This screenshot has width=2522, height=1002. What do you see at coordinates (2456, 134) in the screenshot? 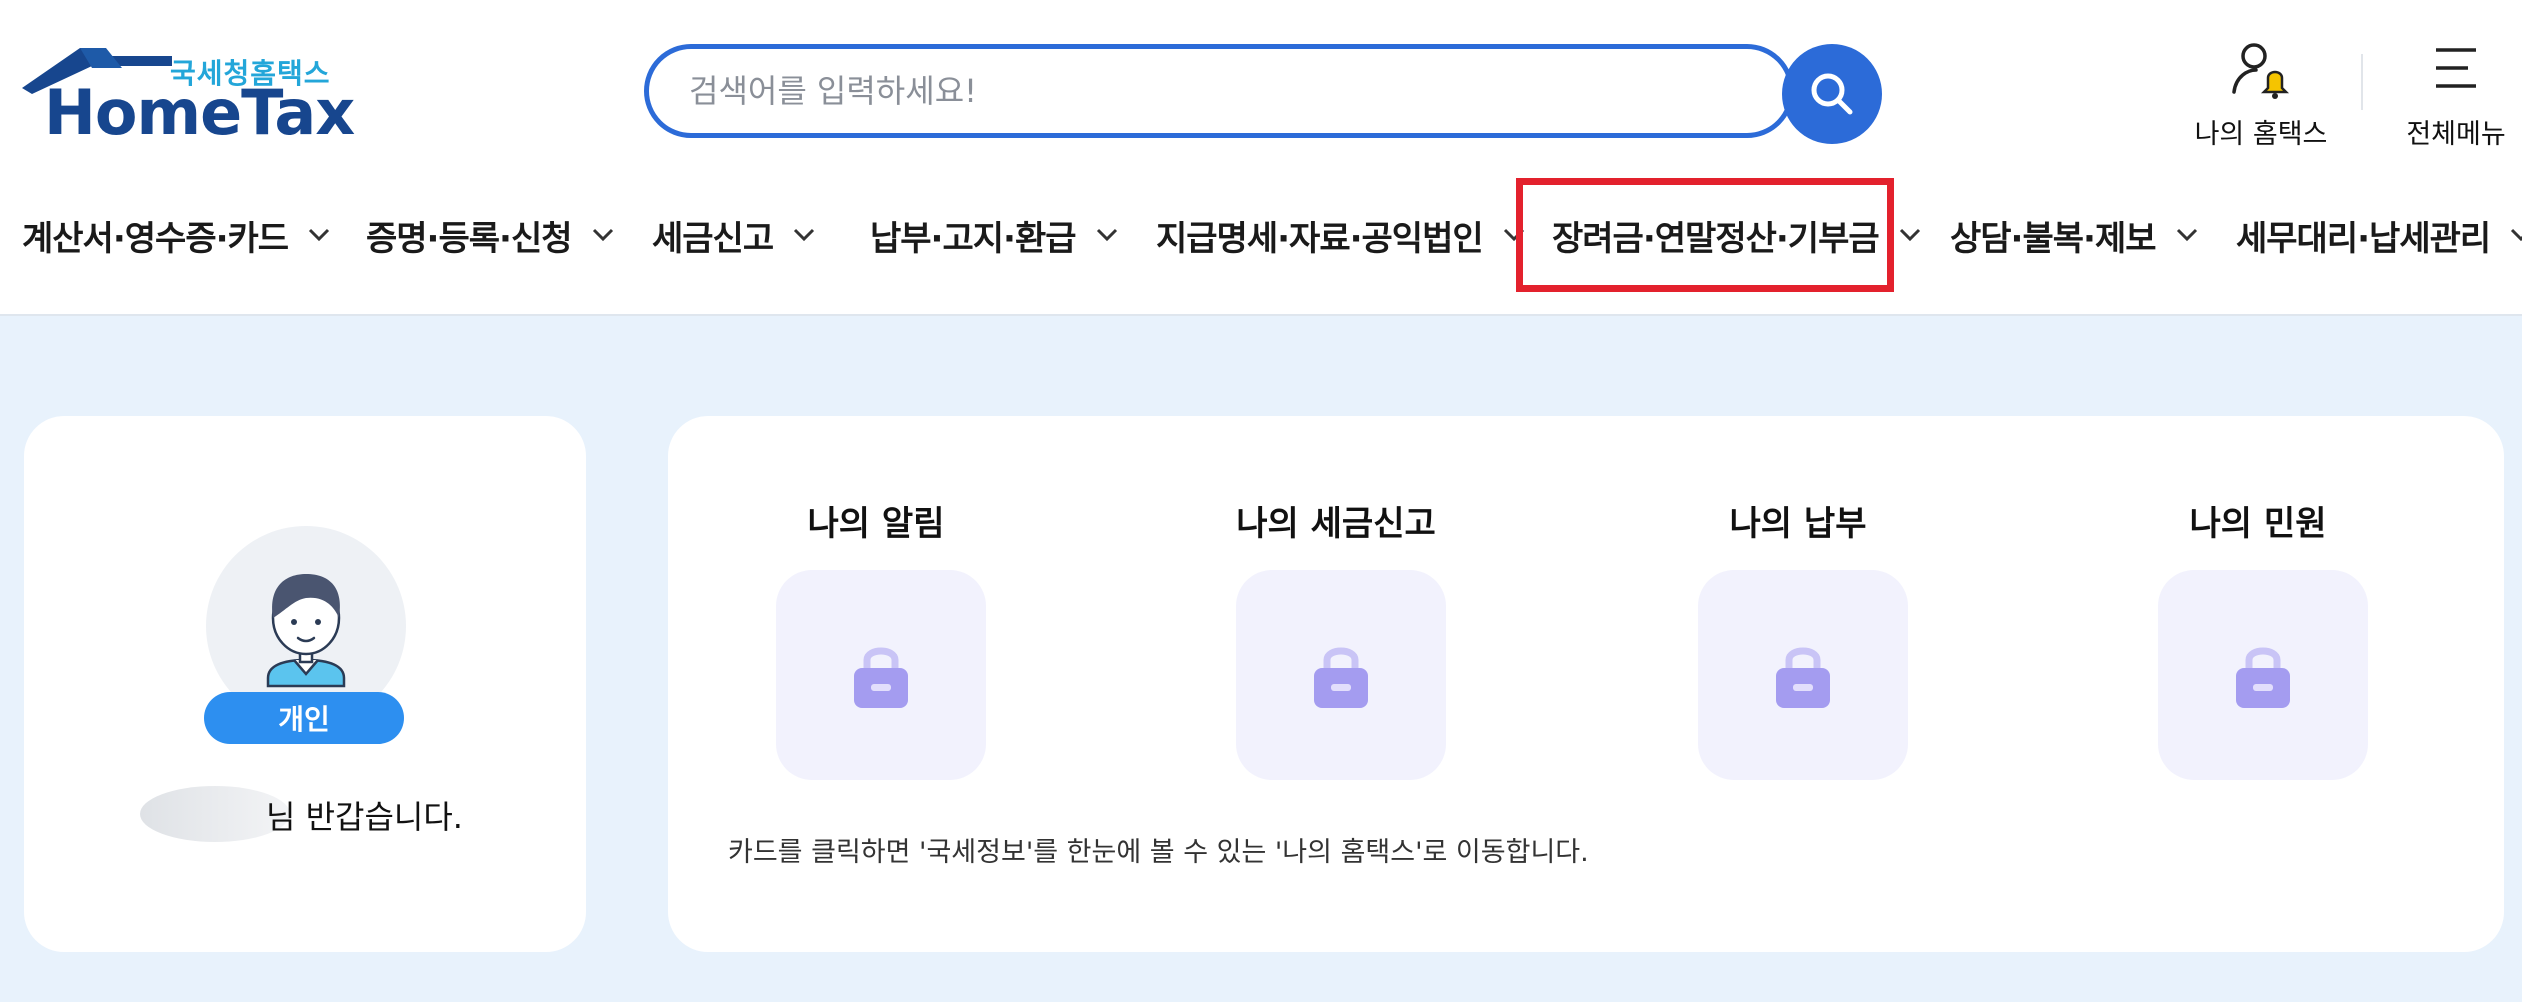
I see `all-menu-label: 전체메뉴` at bounding box center [2456, 134].